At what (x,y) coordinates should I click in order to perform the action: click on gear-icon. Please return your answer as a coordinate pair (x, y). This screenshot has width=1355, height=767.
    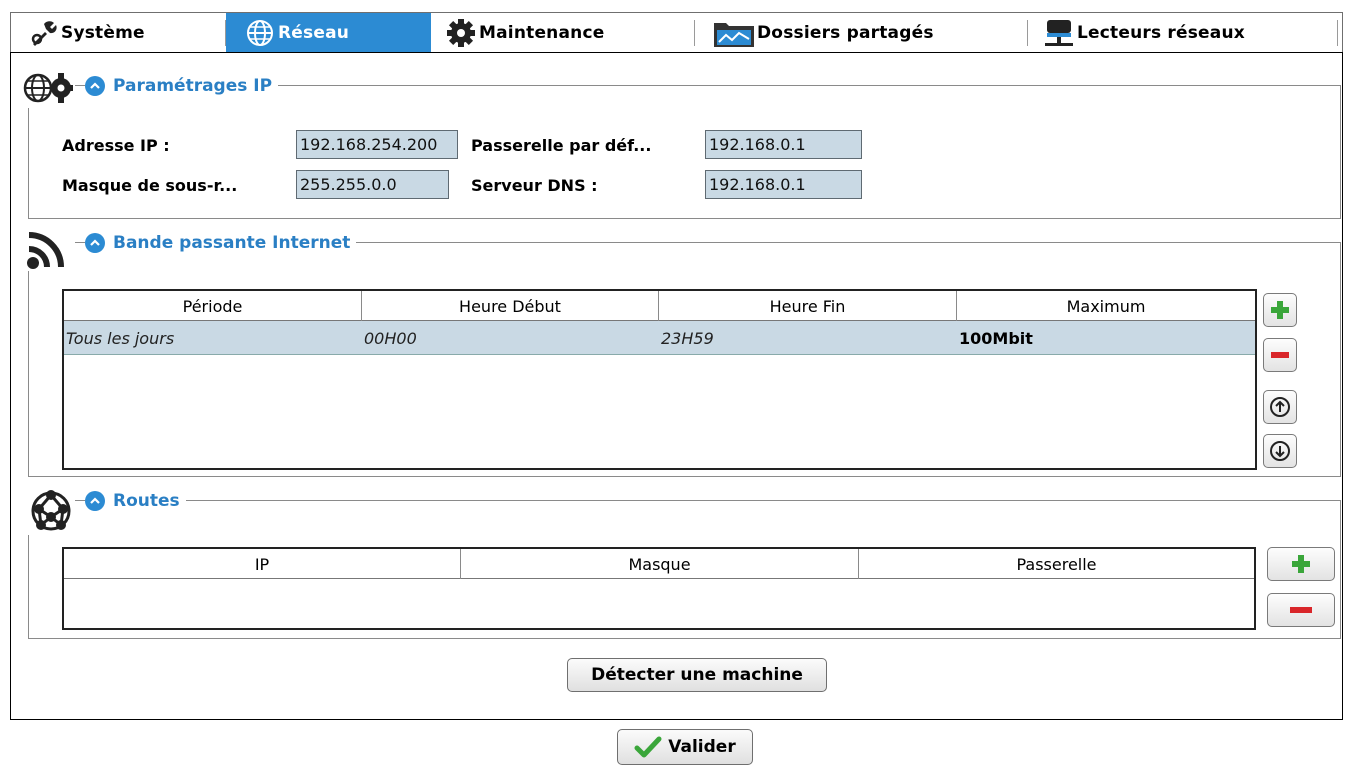
    Looking at the image, I should click on (461, 33).